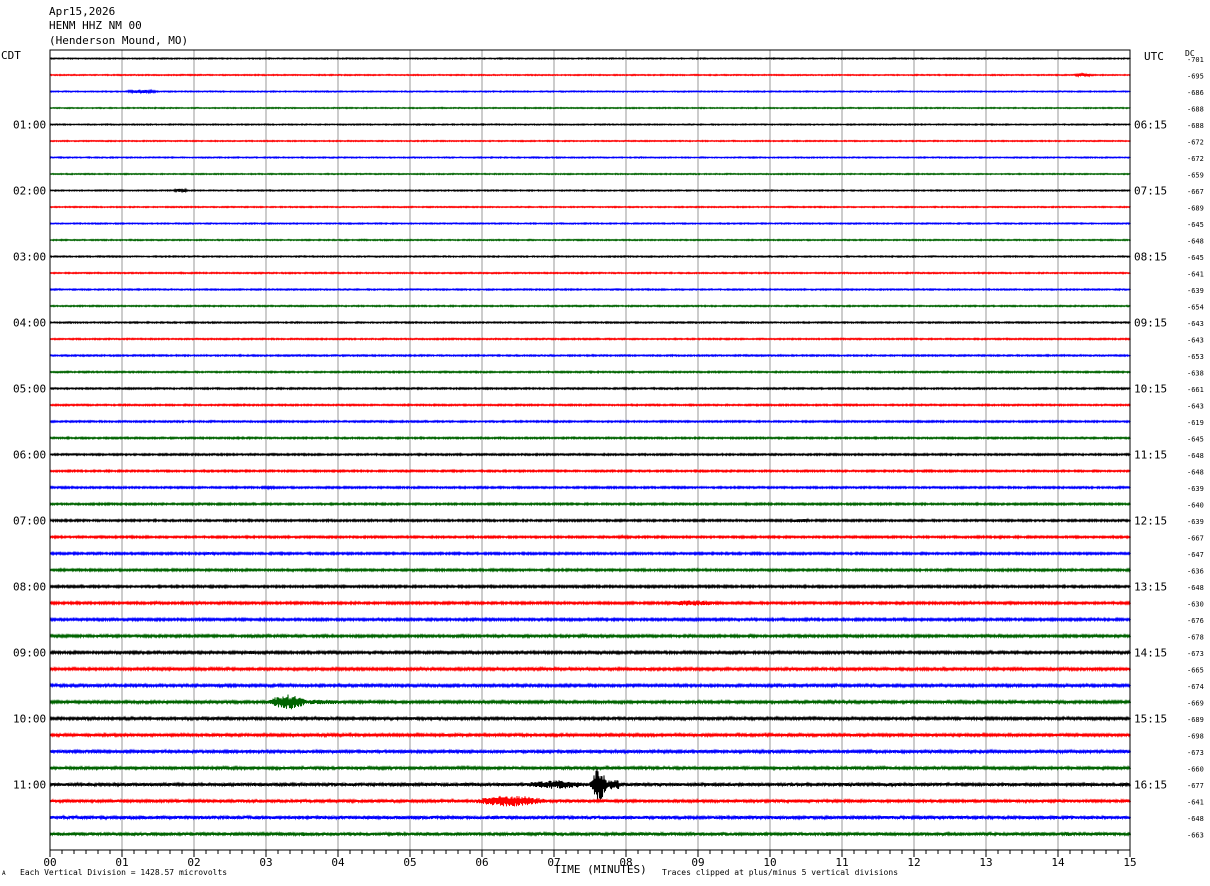  What do you see at coordinates (1195, 836) in the screenshot?
I see `dc-offset-label: -663` at bounding box center [1195, 836].